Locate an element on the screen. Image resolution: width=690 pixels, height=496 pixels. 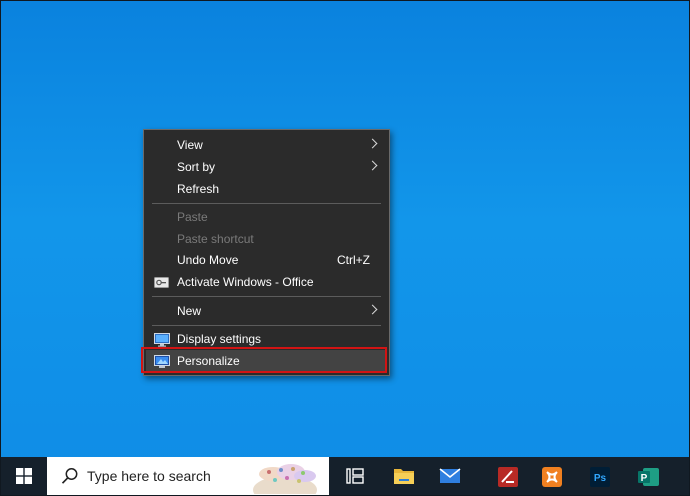
menu-item-sort-by: Sort by is located at coordinates (266, 167).